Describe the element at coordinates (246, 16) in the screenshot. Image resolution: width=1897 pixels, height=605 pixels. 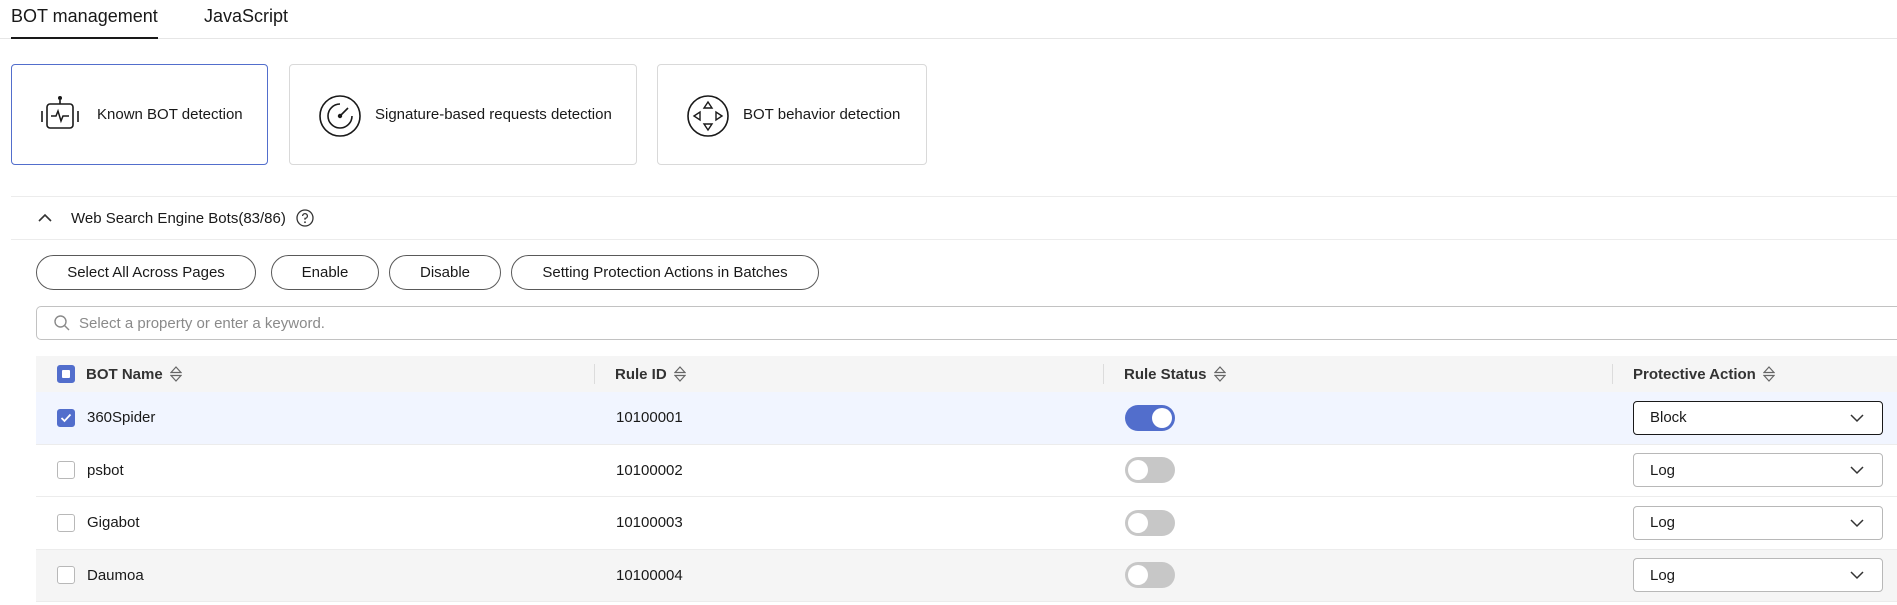
I see `tab-javascript: JavaScript` at that location.